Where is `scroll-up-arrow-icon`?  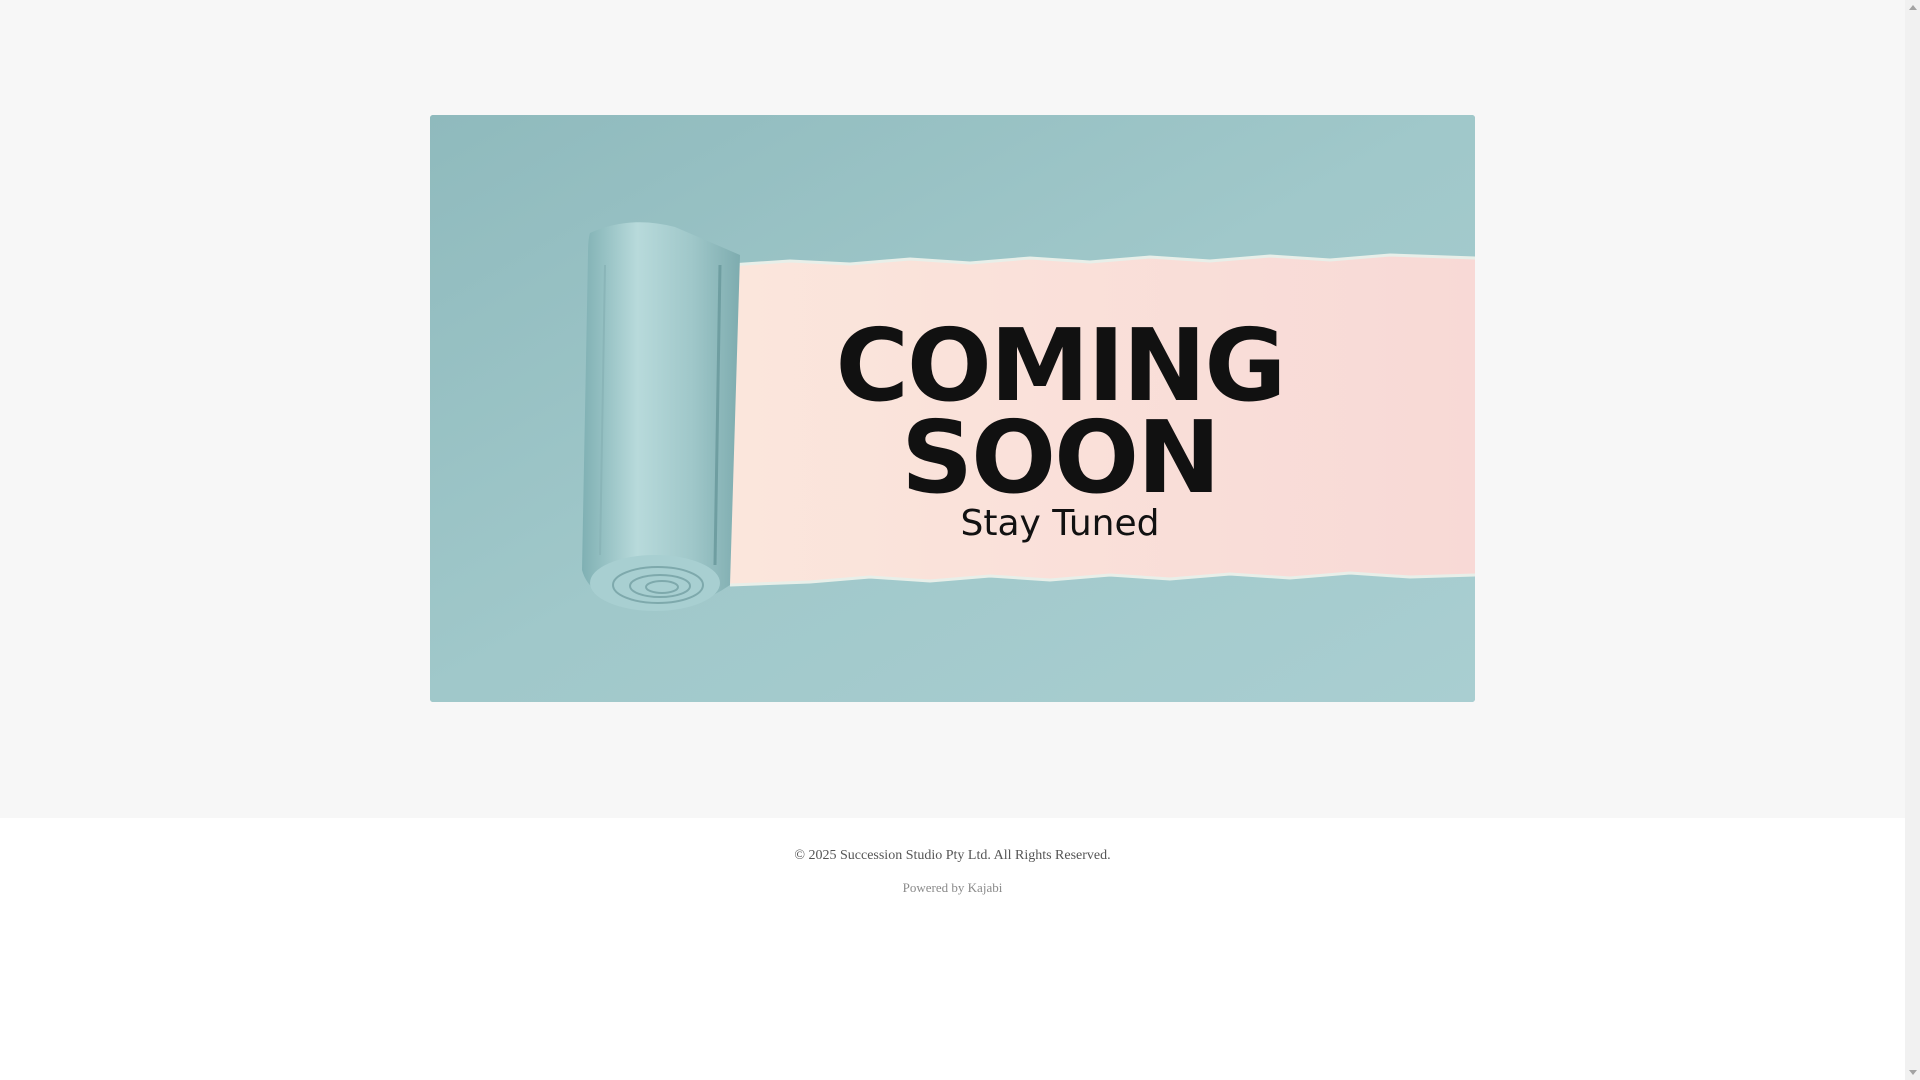 scroll-up-arrow-icon is located at coordinates (1913, 7).